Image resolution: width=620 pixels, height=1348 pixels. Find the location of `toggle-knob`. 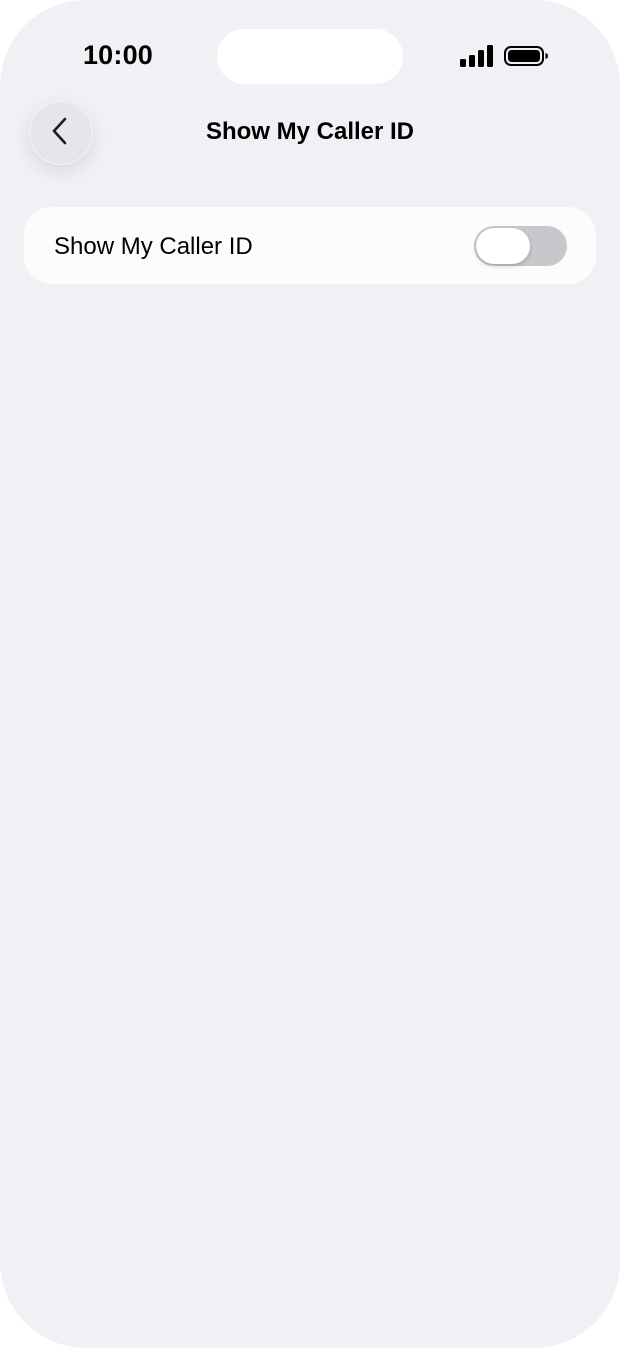

toggle-knob is located at coordinates (503, 246).